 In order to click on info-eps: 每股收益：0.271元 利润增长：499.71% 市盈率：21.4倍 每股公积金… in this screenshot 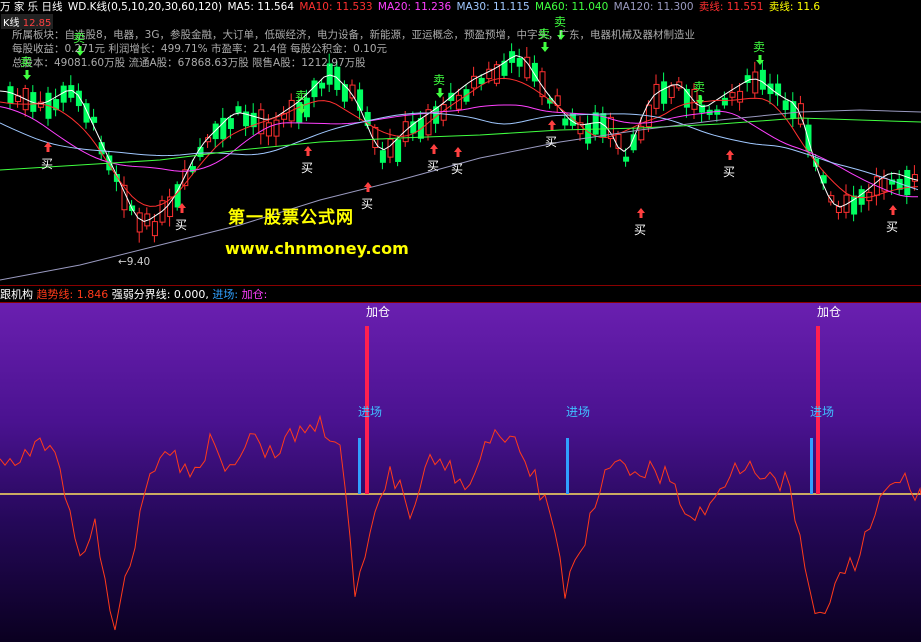, I will do `click(200, 49)`.